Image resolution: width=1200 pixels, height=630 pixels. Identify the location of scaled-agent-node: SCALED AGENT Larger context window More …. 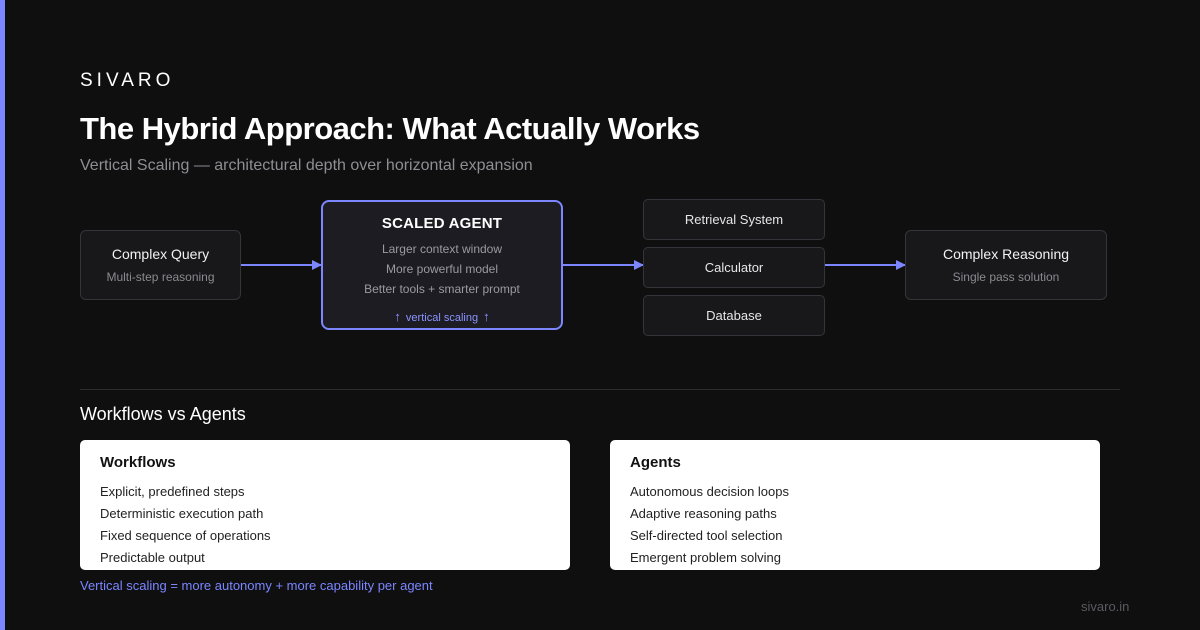
(442, 265).